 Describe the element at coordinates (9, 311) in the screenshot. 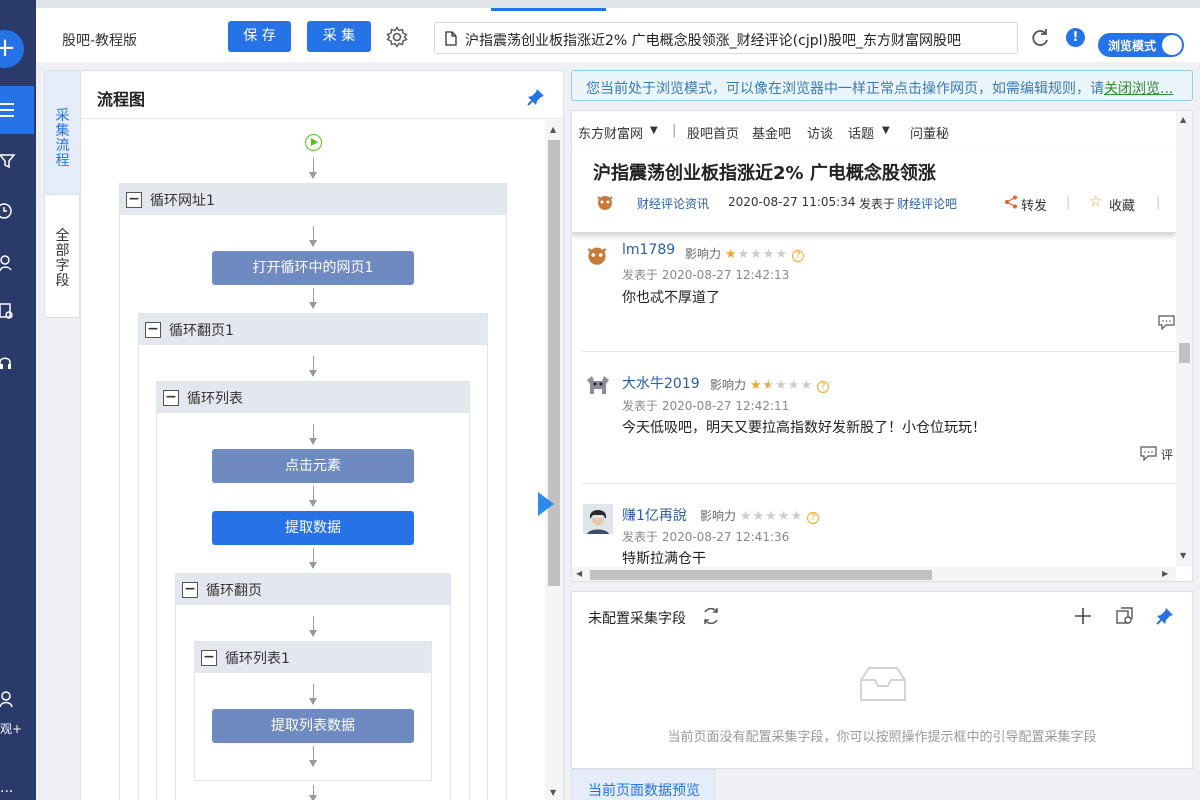

I see `data-icon` at that location.